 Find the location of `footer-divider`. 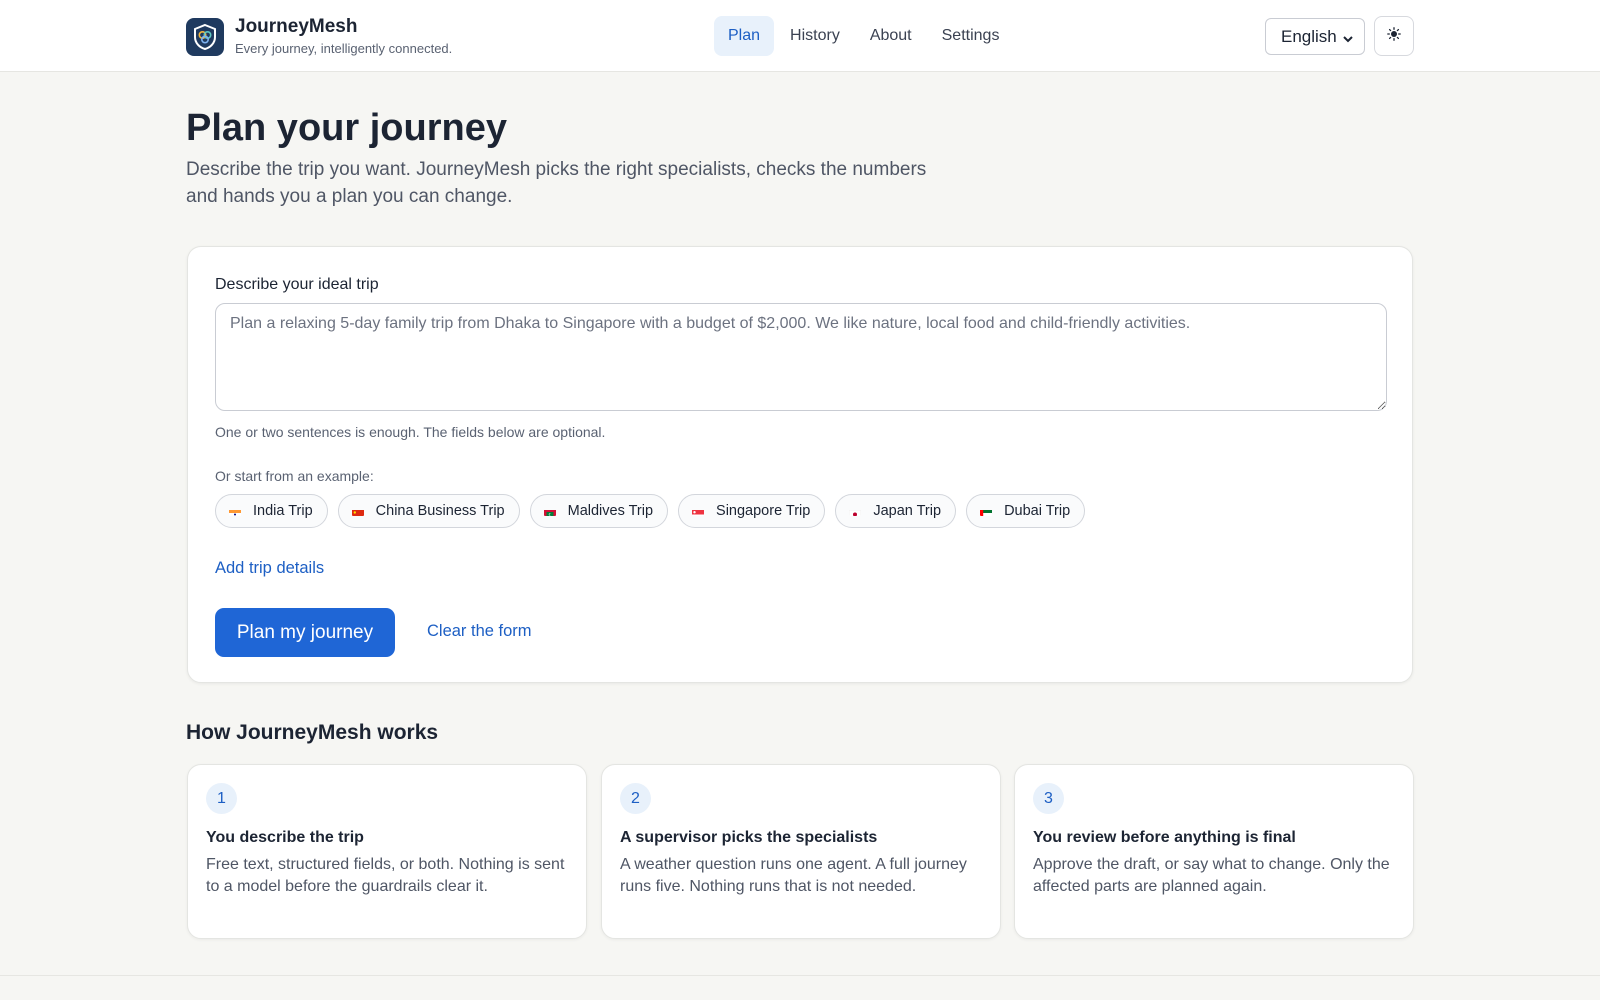

footer-divider is located at coordinates (800, 975).